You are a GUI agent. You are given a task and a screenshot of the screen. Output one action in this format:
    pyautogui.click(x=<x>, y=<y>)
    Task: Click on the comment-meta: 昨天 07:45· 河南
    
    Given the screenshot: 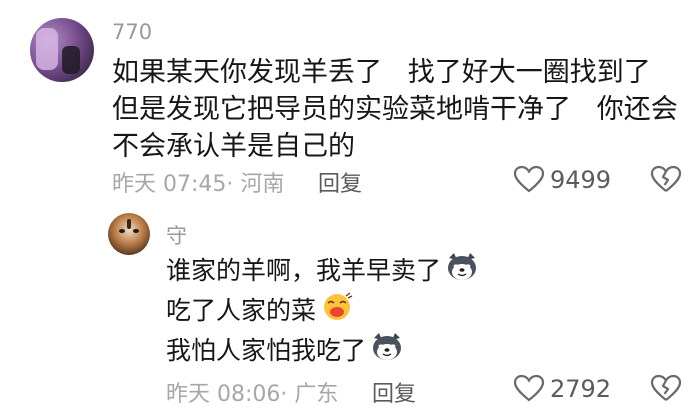 What is the action you would take?
    pyautogui.click(x=198, y=182)
    